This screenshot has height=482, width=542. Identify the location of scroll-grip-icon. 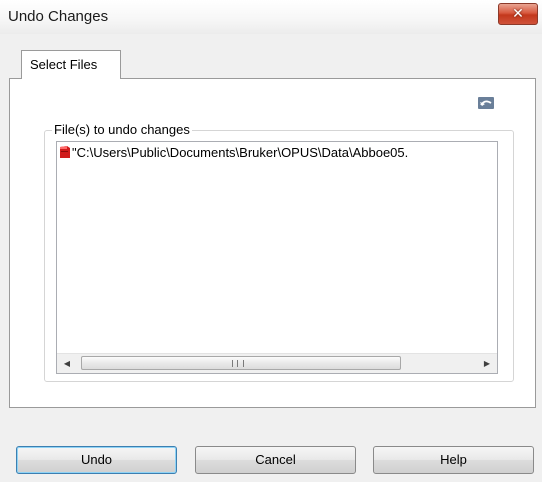
(238, 363).